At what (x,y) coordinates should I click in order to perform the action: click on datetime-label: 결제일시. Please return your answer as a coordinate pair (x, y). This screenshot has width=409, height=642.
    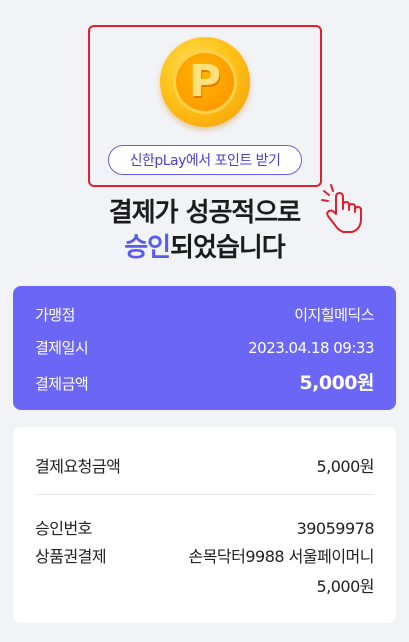
    Looking at the image, I should click on (62, 348).